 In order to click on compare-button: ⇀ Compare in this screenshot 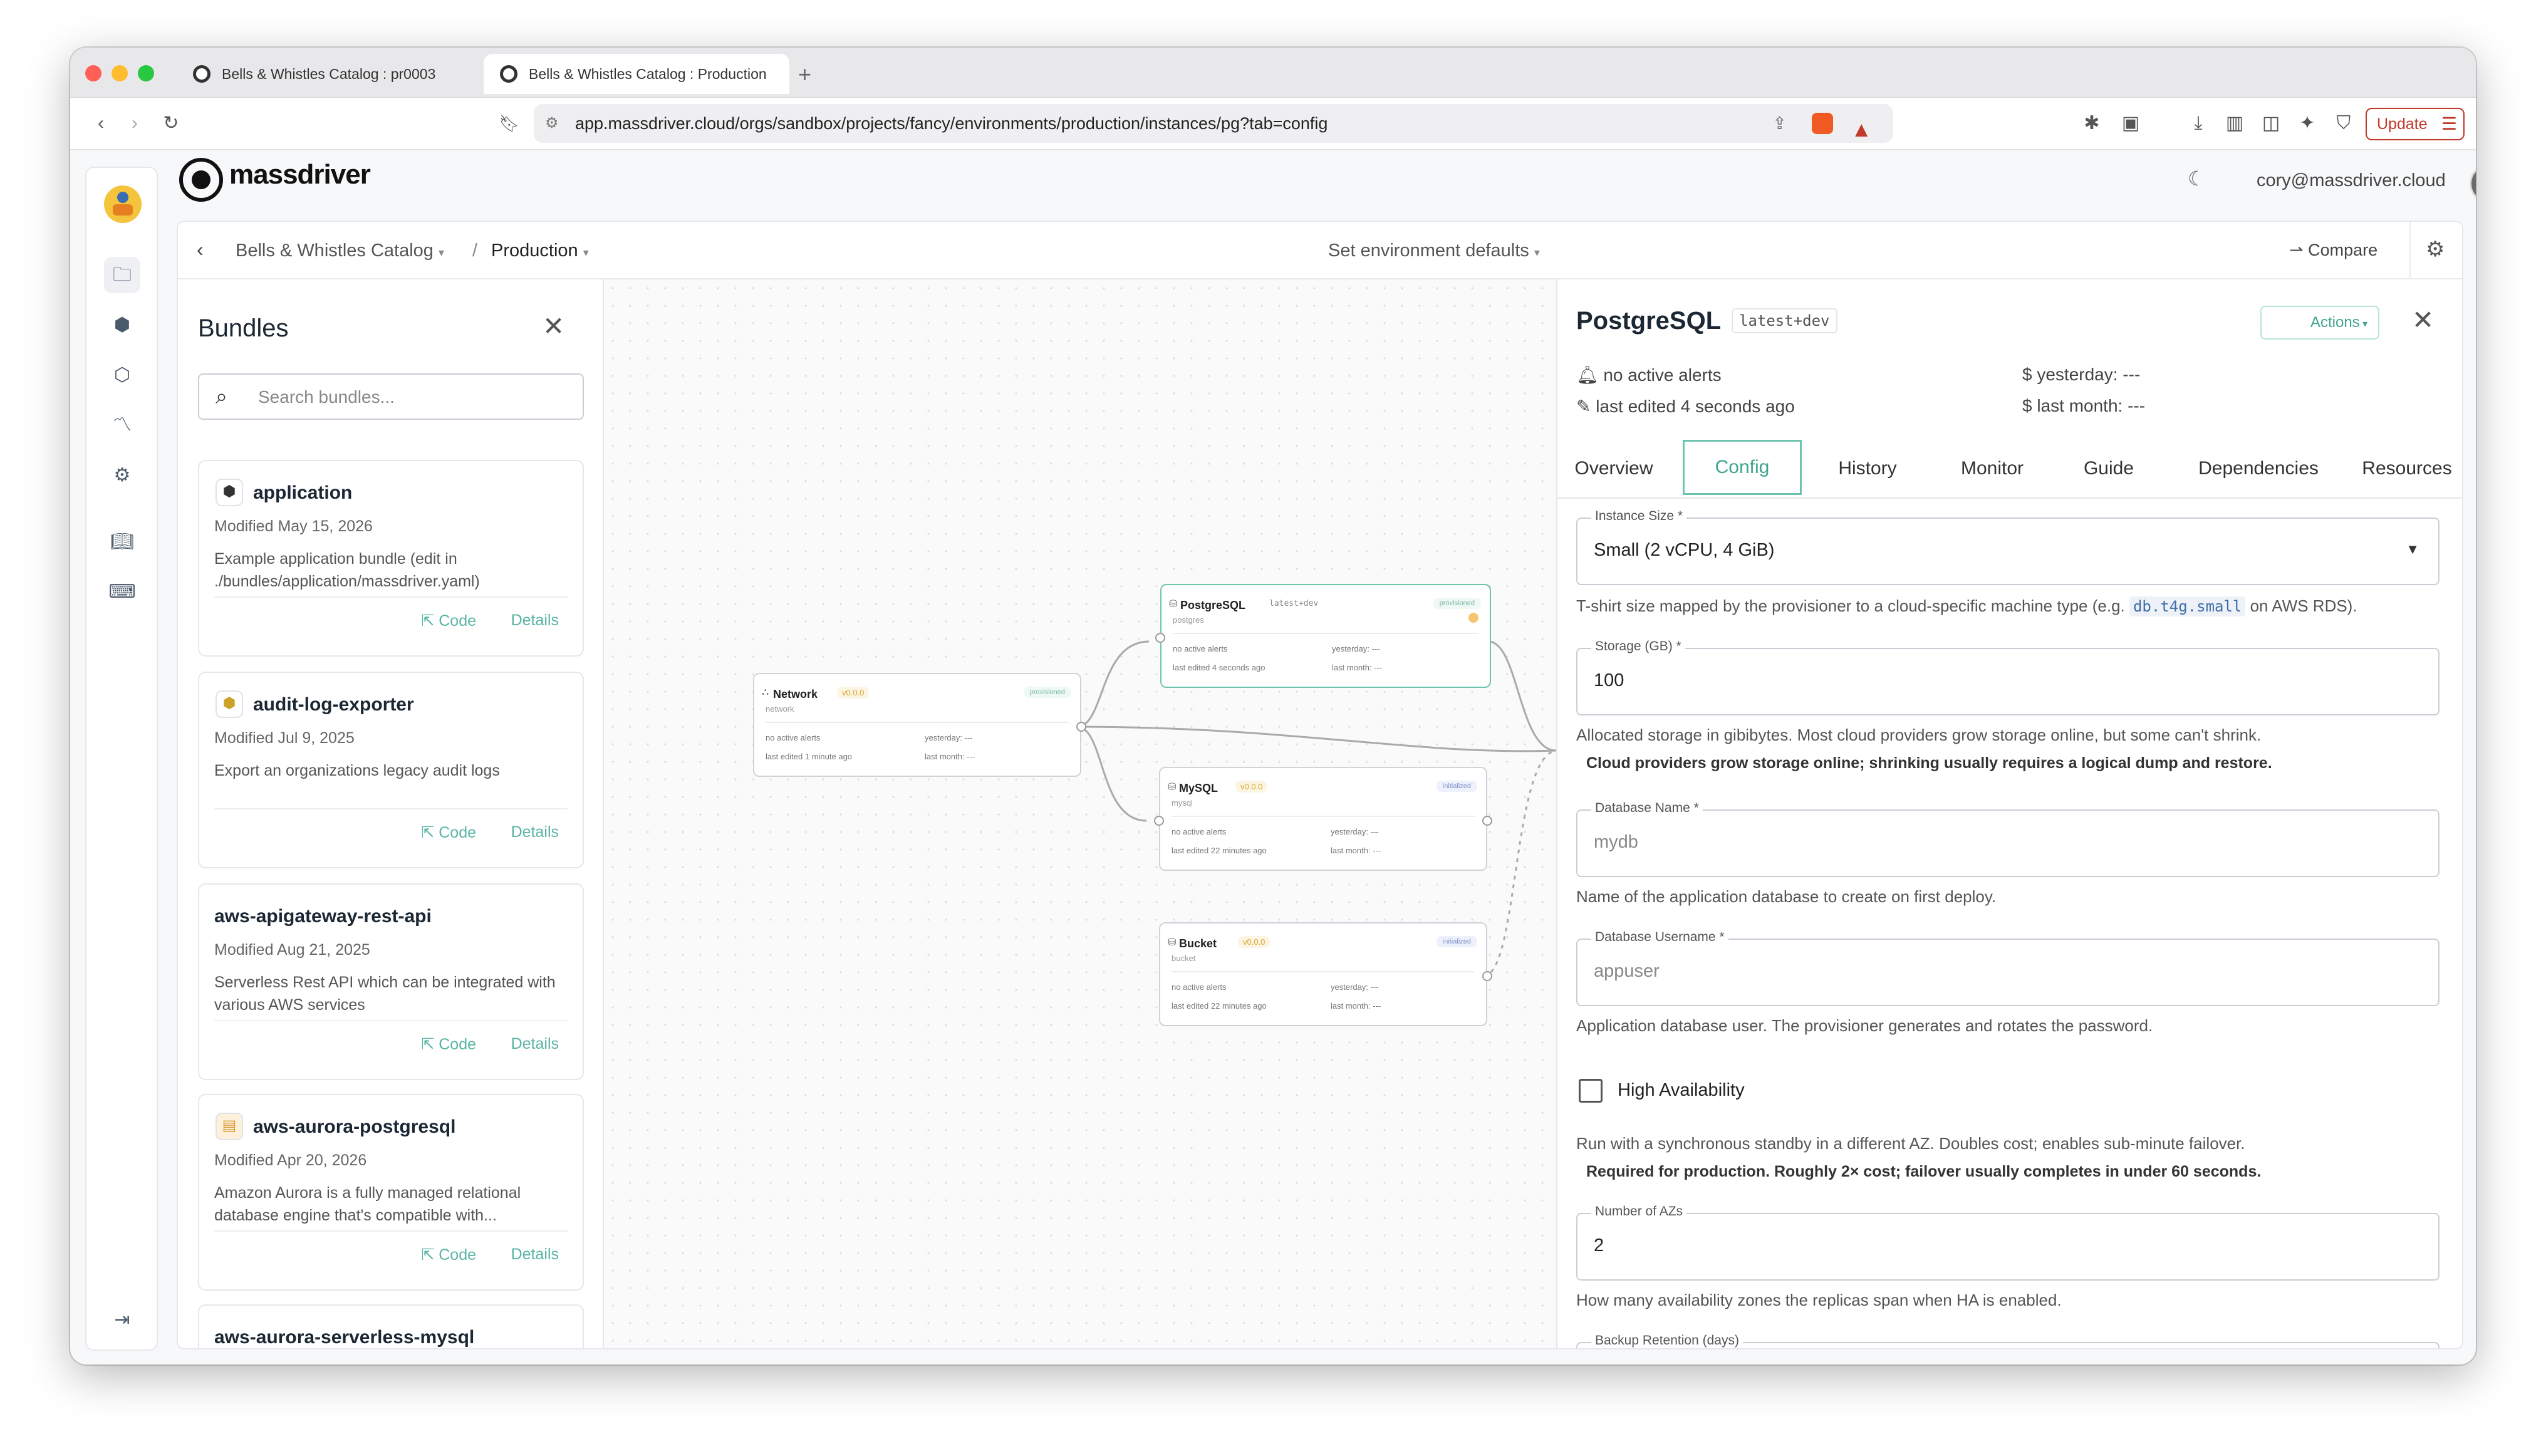, I will do `click(2333, 251)`.